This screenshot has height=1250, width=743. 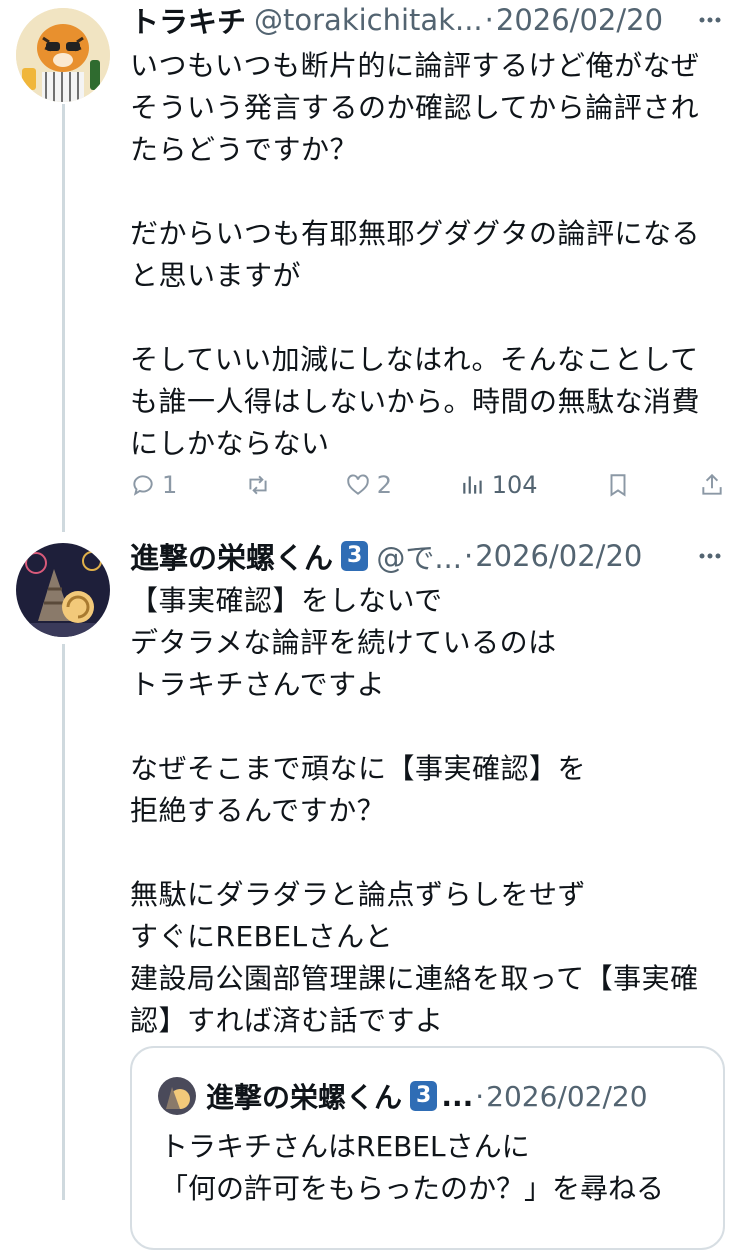 What do you see at coordinates (143, 485) in the screenshot?
I see `reply-icon` at bounding box center [143, 485].